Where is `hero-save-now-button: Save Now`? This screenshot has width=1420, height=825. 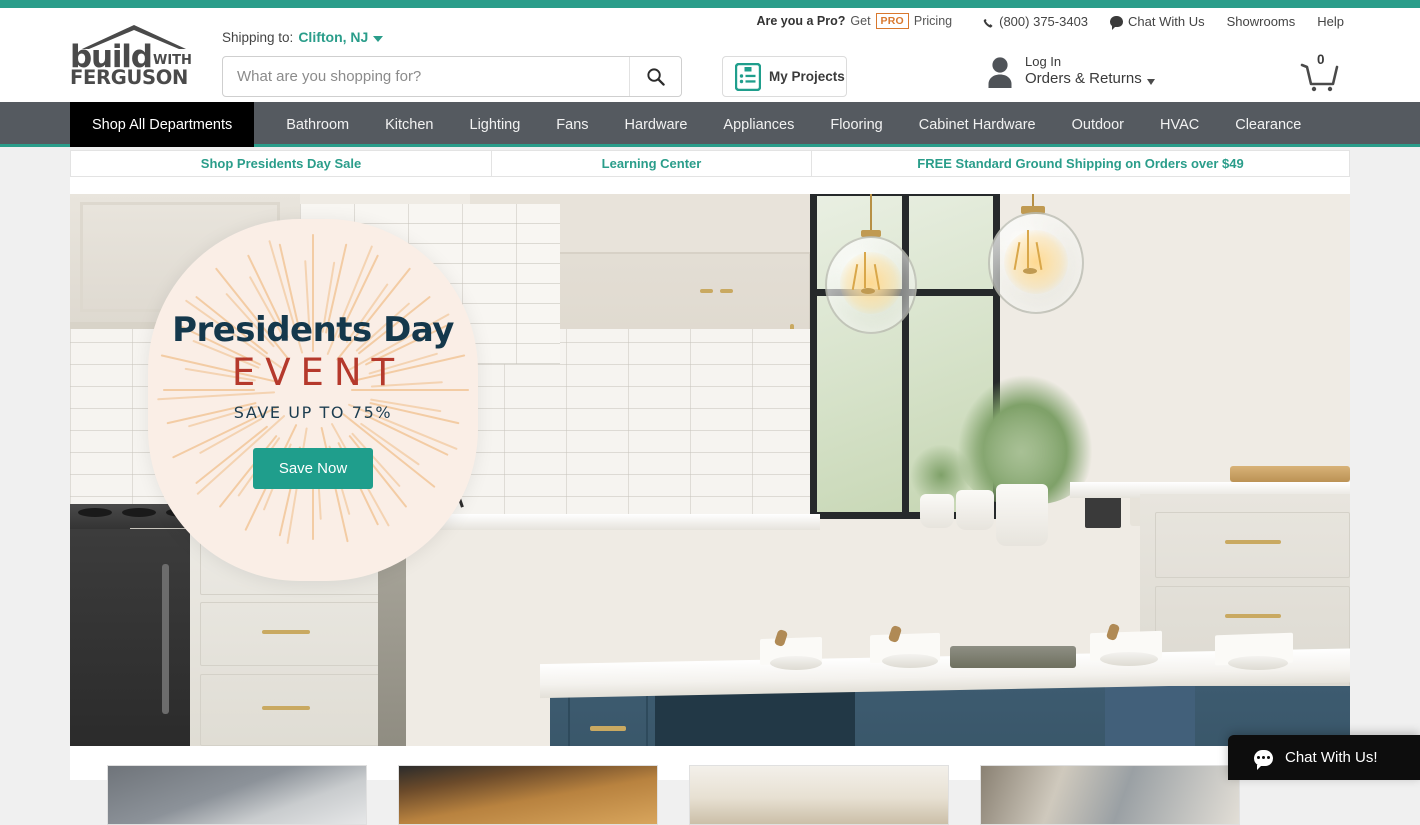
hero-save-now-button: Save Now is located at coordinates (313, 468).